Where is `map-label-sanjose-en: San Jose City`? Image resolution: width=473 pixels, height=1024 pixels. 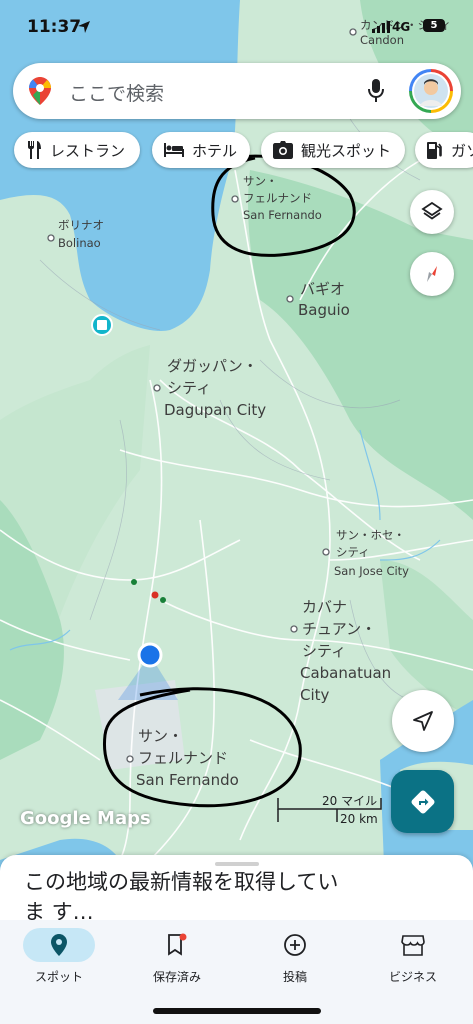
map-label-sanjose-en: San Jose City is located at coordinates (371, 571).